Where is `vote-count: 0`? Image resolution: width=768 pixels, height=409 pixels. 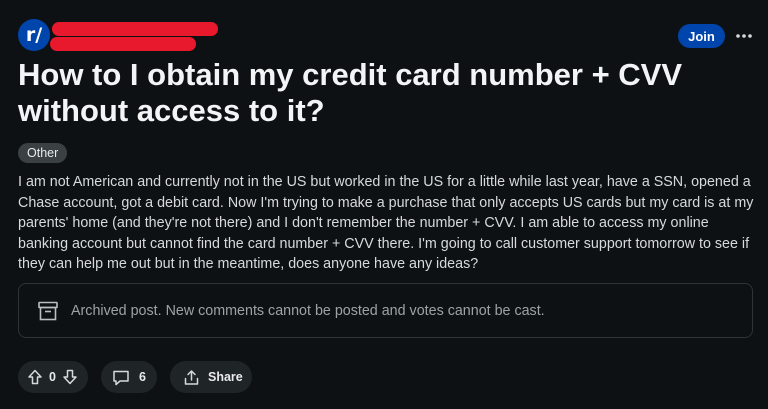 vote-count: 0 is located at coordinates (52, 377).